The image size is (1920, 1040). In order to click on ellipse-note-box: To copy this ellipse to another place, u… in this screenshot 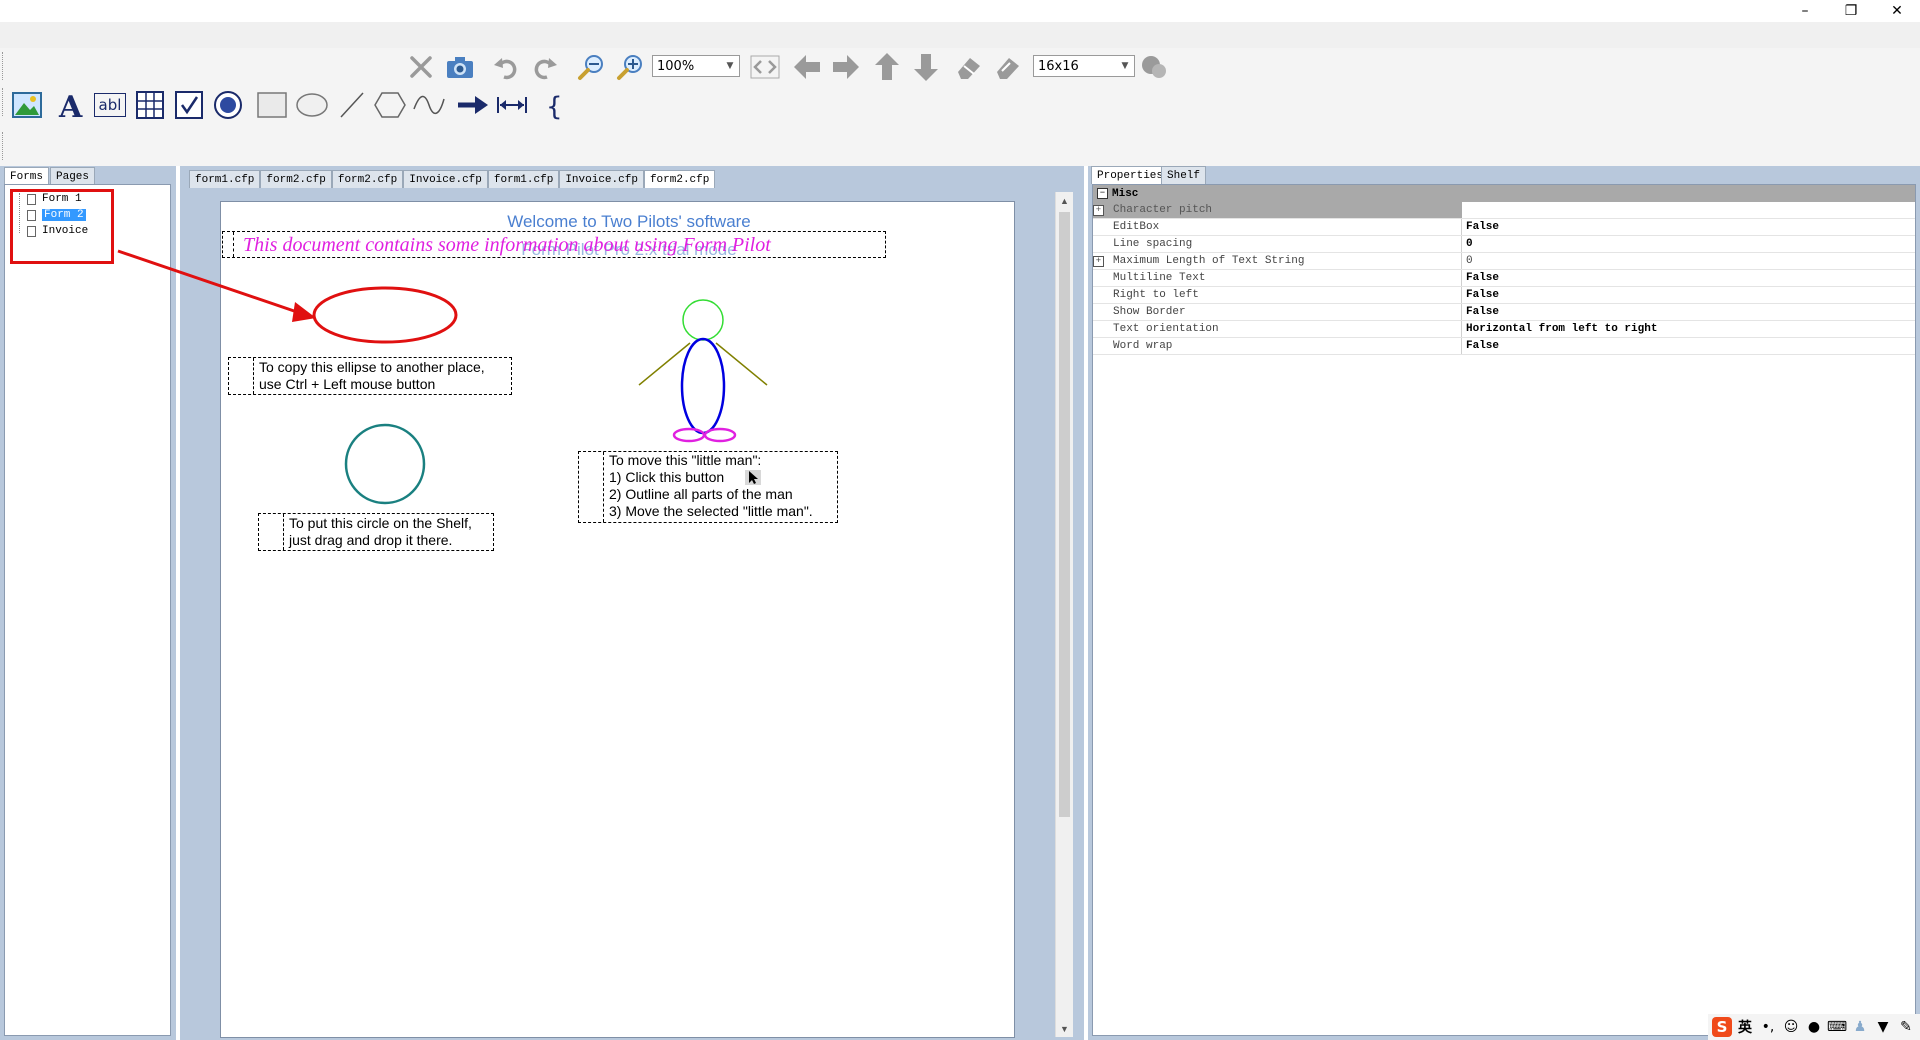, I will do `click(370, 376)`.